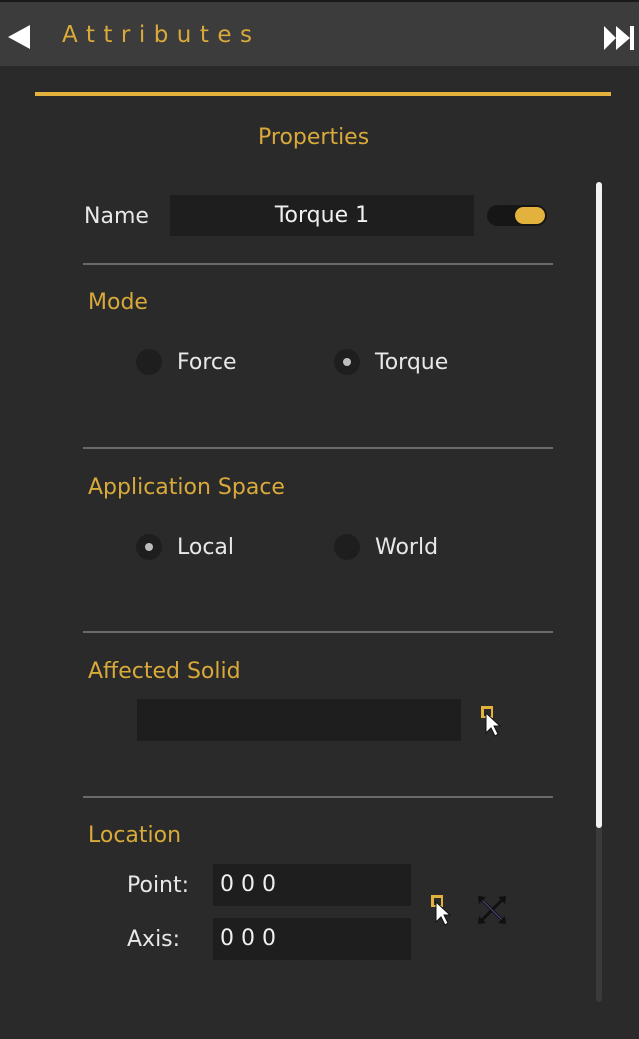 The height and width of the screenshot is (1039, 639). I want to click on enabled-toggle, so click(517, 215).